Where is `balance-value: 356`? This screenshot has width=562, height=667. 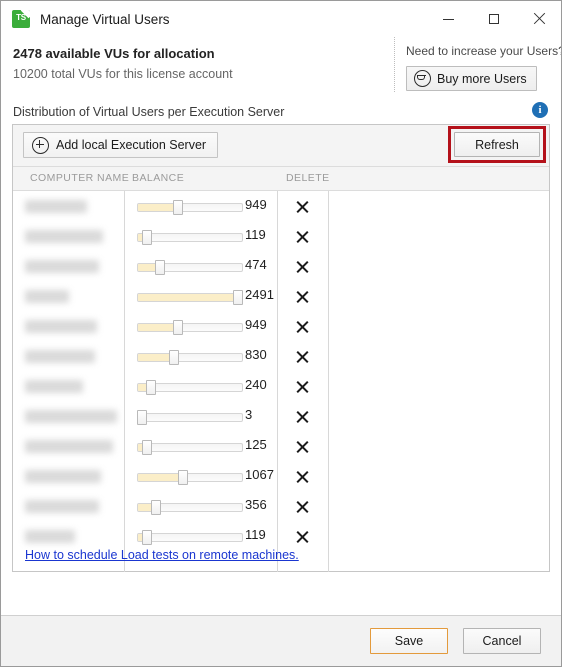
balance-value: 356 is located at coordinates (256, 504).